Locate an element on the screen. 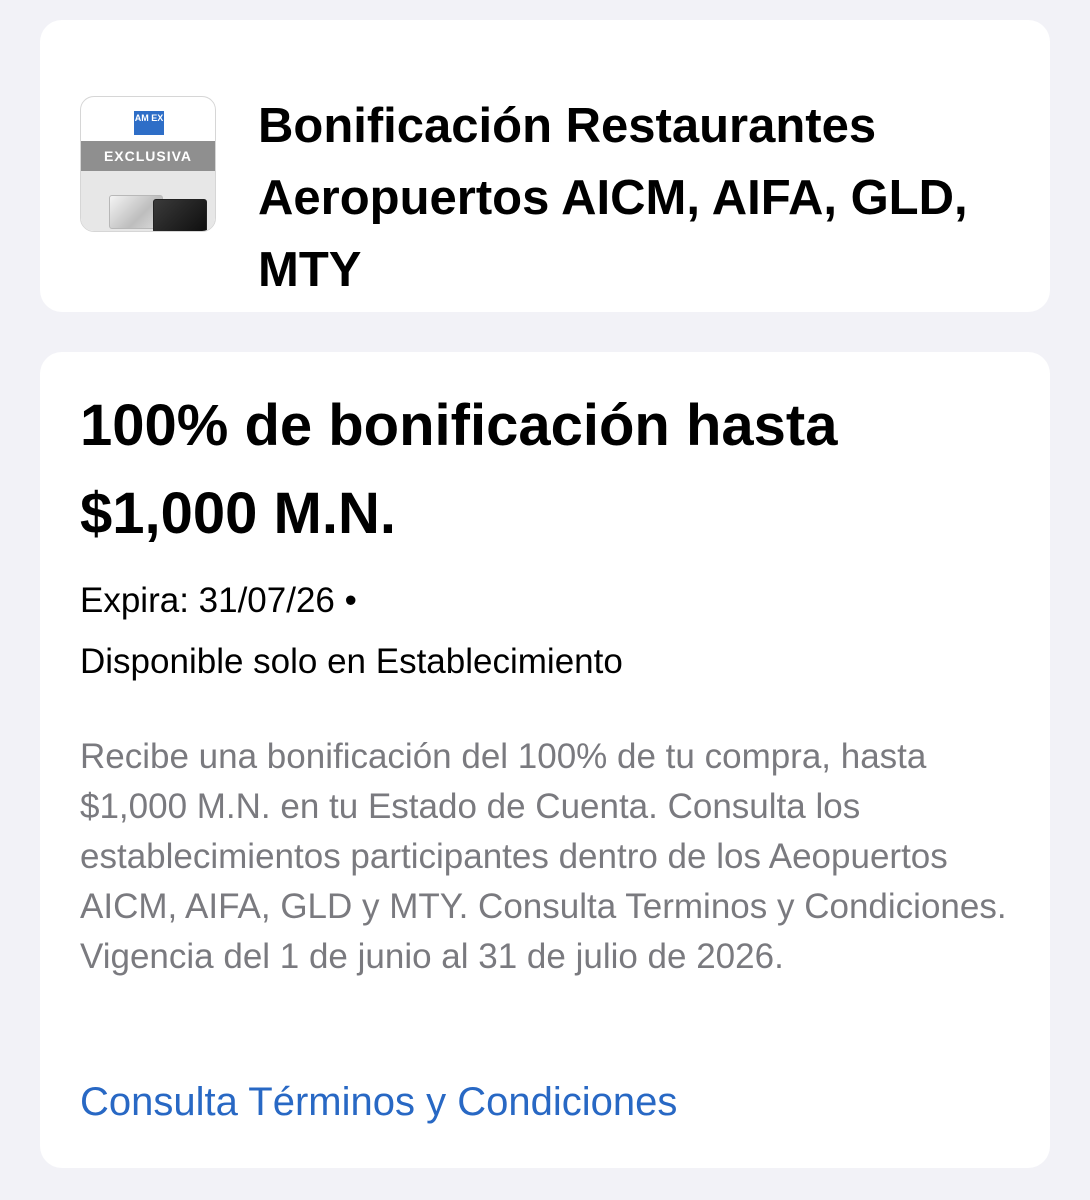  centurion-card-icon is located at coordinates (180, 215).